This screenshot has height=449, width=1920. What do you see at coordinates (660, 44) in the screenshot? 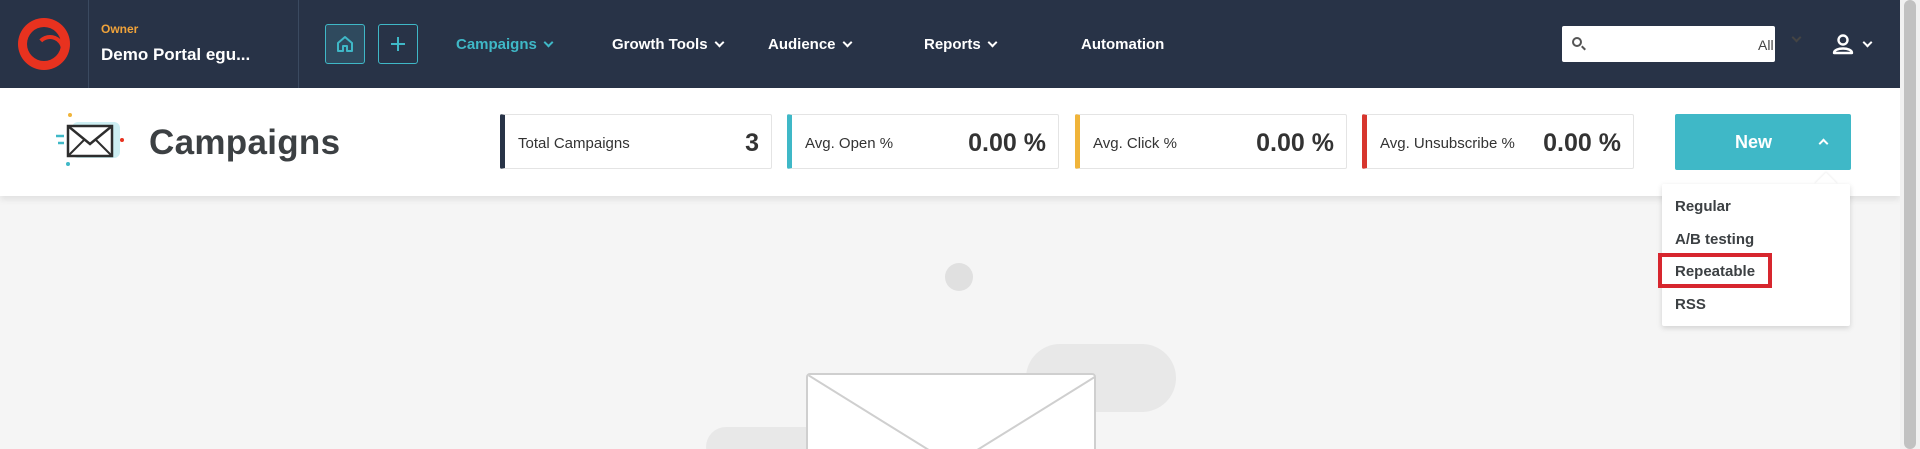
I see `nav-growth-tools-label: Growth Tools` at bounding box center [660, 44].